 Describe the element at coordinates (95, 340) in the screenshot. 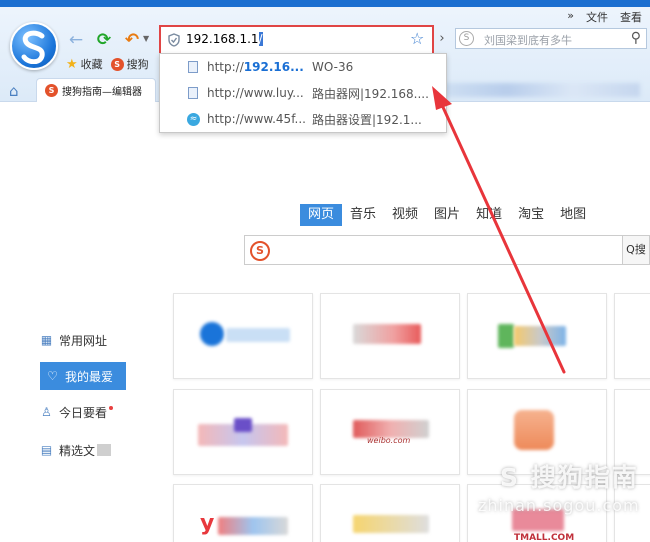

I see `sidebar-item-common: ▦ 常用网址` at that location.